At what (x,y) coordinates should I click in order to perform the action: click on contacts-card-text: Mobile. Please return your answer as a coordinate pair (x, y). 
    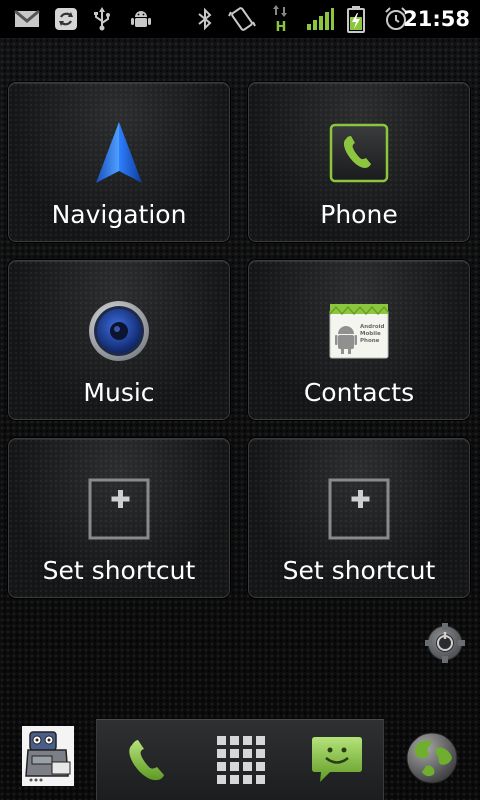
    Looking at the image, I should click on (370, 334).